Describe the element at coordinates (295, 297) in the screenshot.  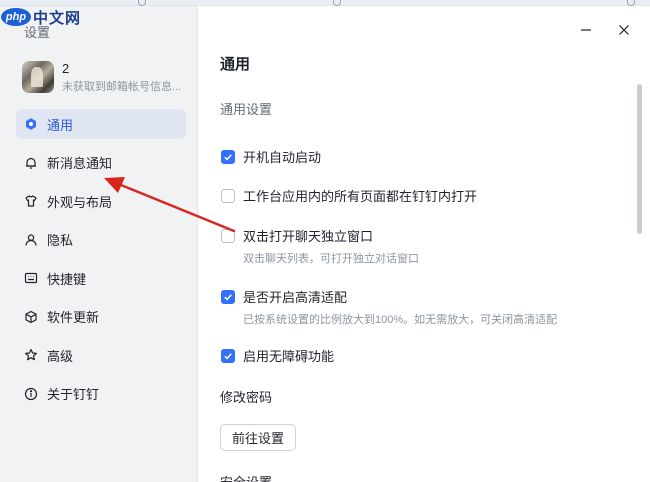
I see `option-label: 是否开启高清适配` at that location.